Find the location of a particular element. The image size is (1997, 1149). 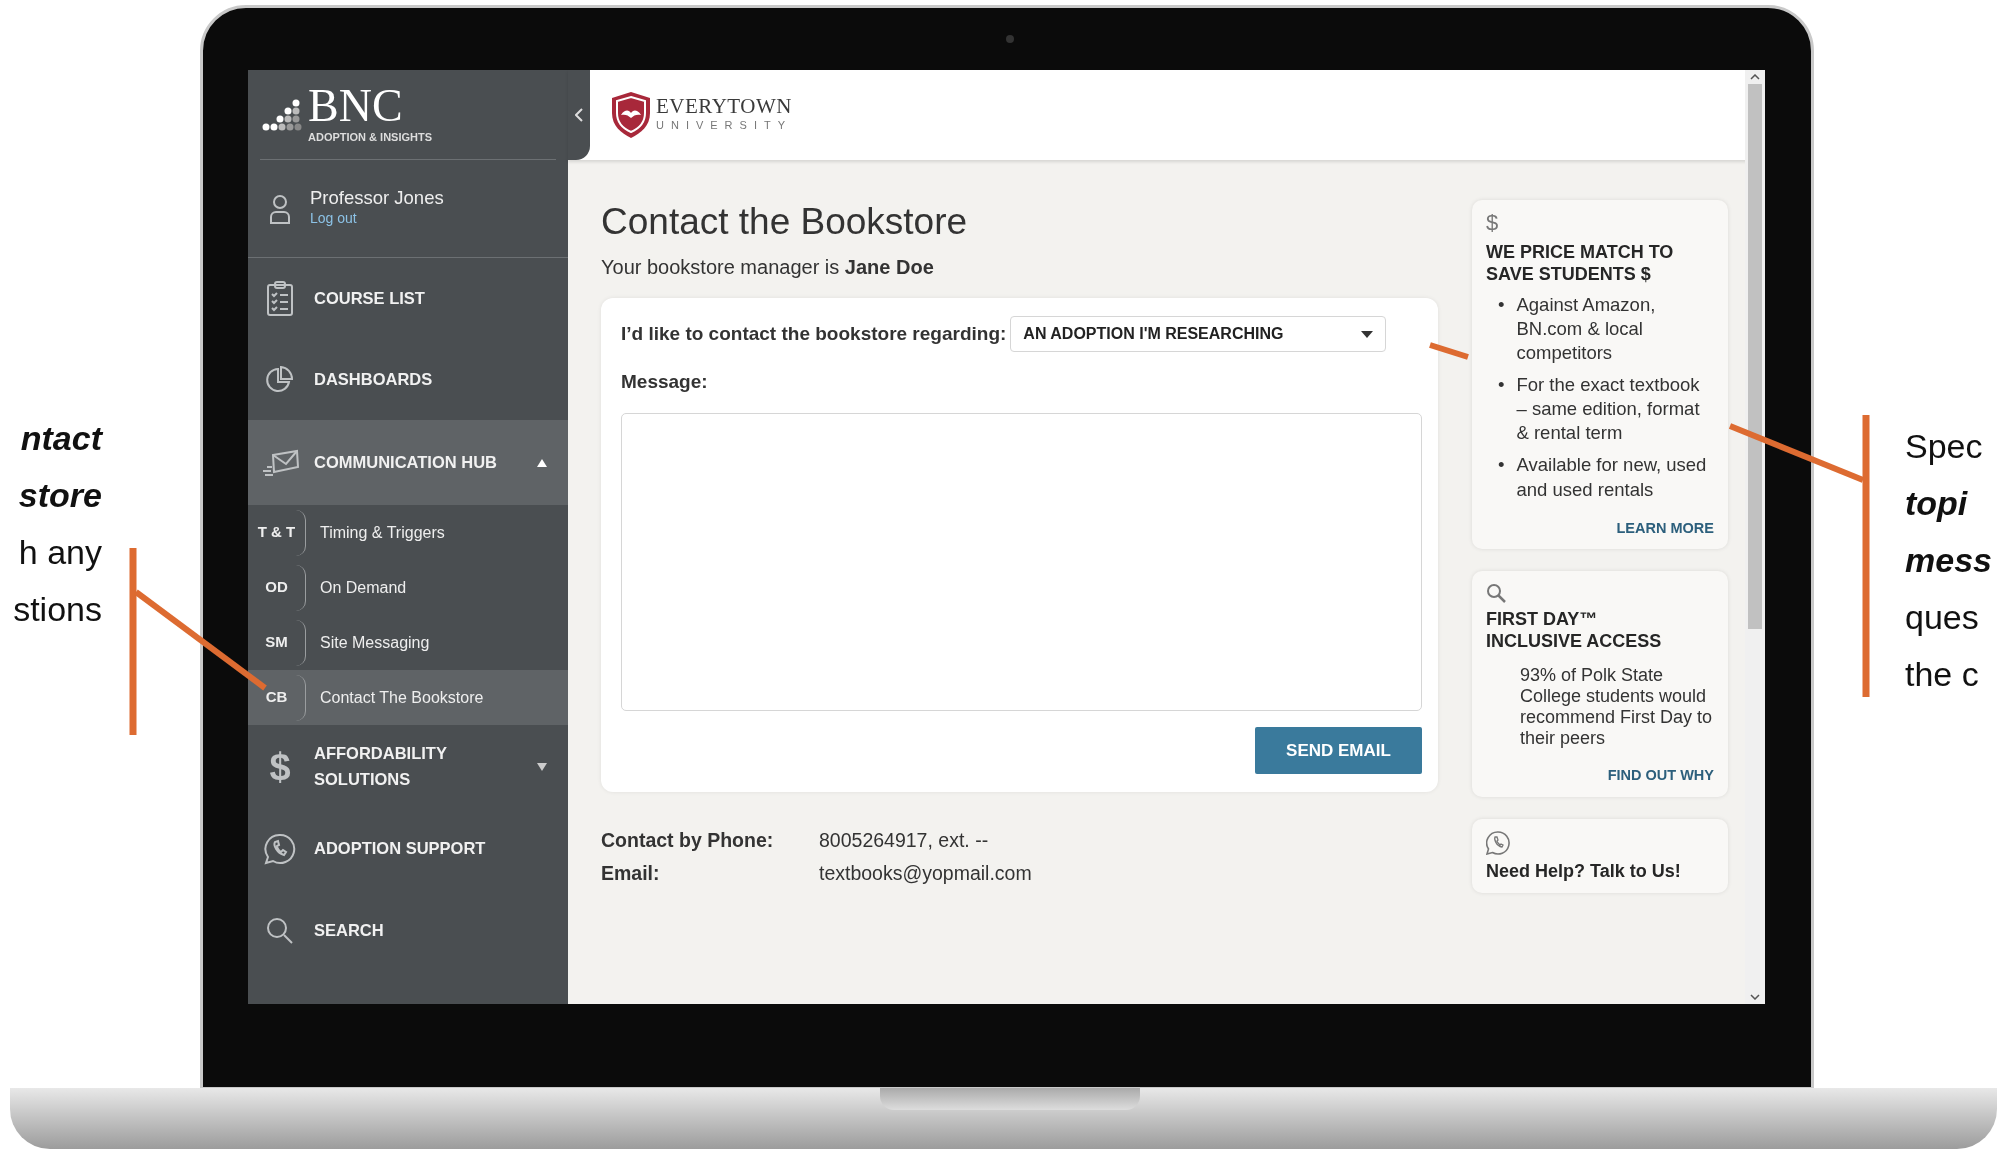

logo-tagline: ADOPTION & INSIGHTS is located at coordinates (370, 138).